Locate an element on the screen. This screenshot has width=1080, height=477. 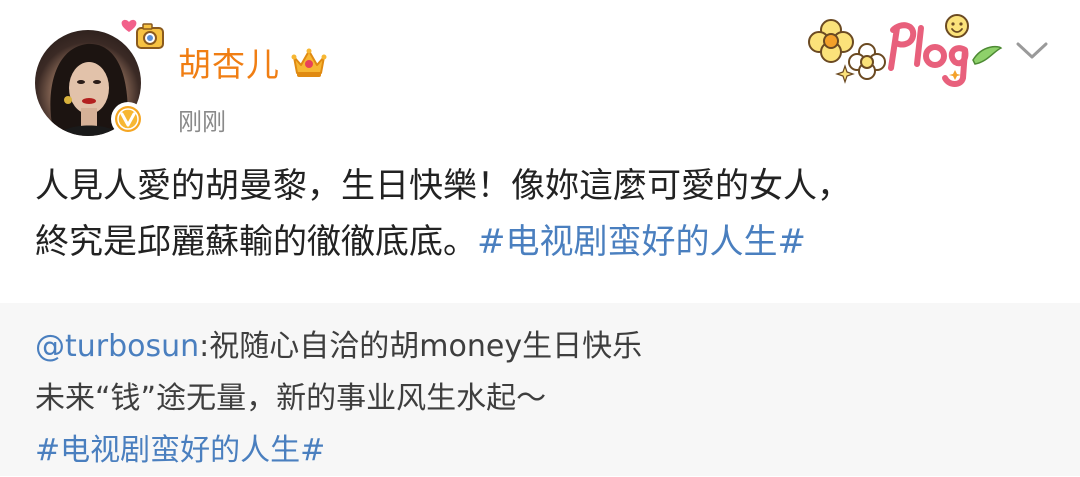
post-timestamp: 刚刚 is located at coordinates (202, 122).